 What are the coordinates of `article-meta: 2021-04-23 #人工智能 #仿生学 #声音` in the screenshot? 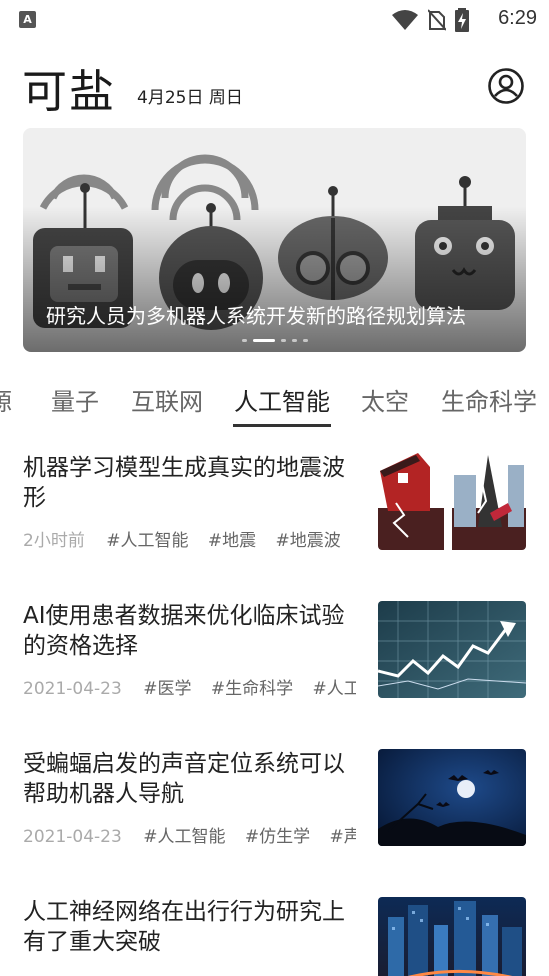 It's located at (189, 834).